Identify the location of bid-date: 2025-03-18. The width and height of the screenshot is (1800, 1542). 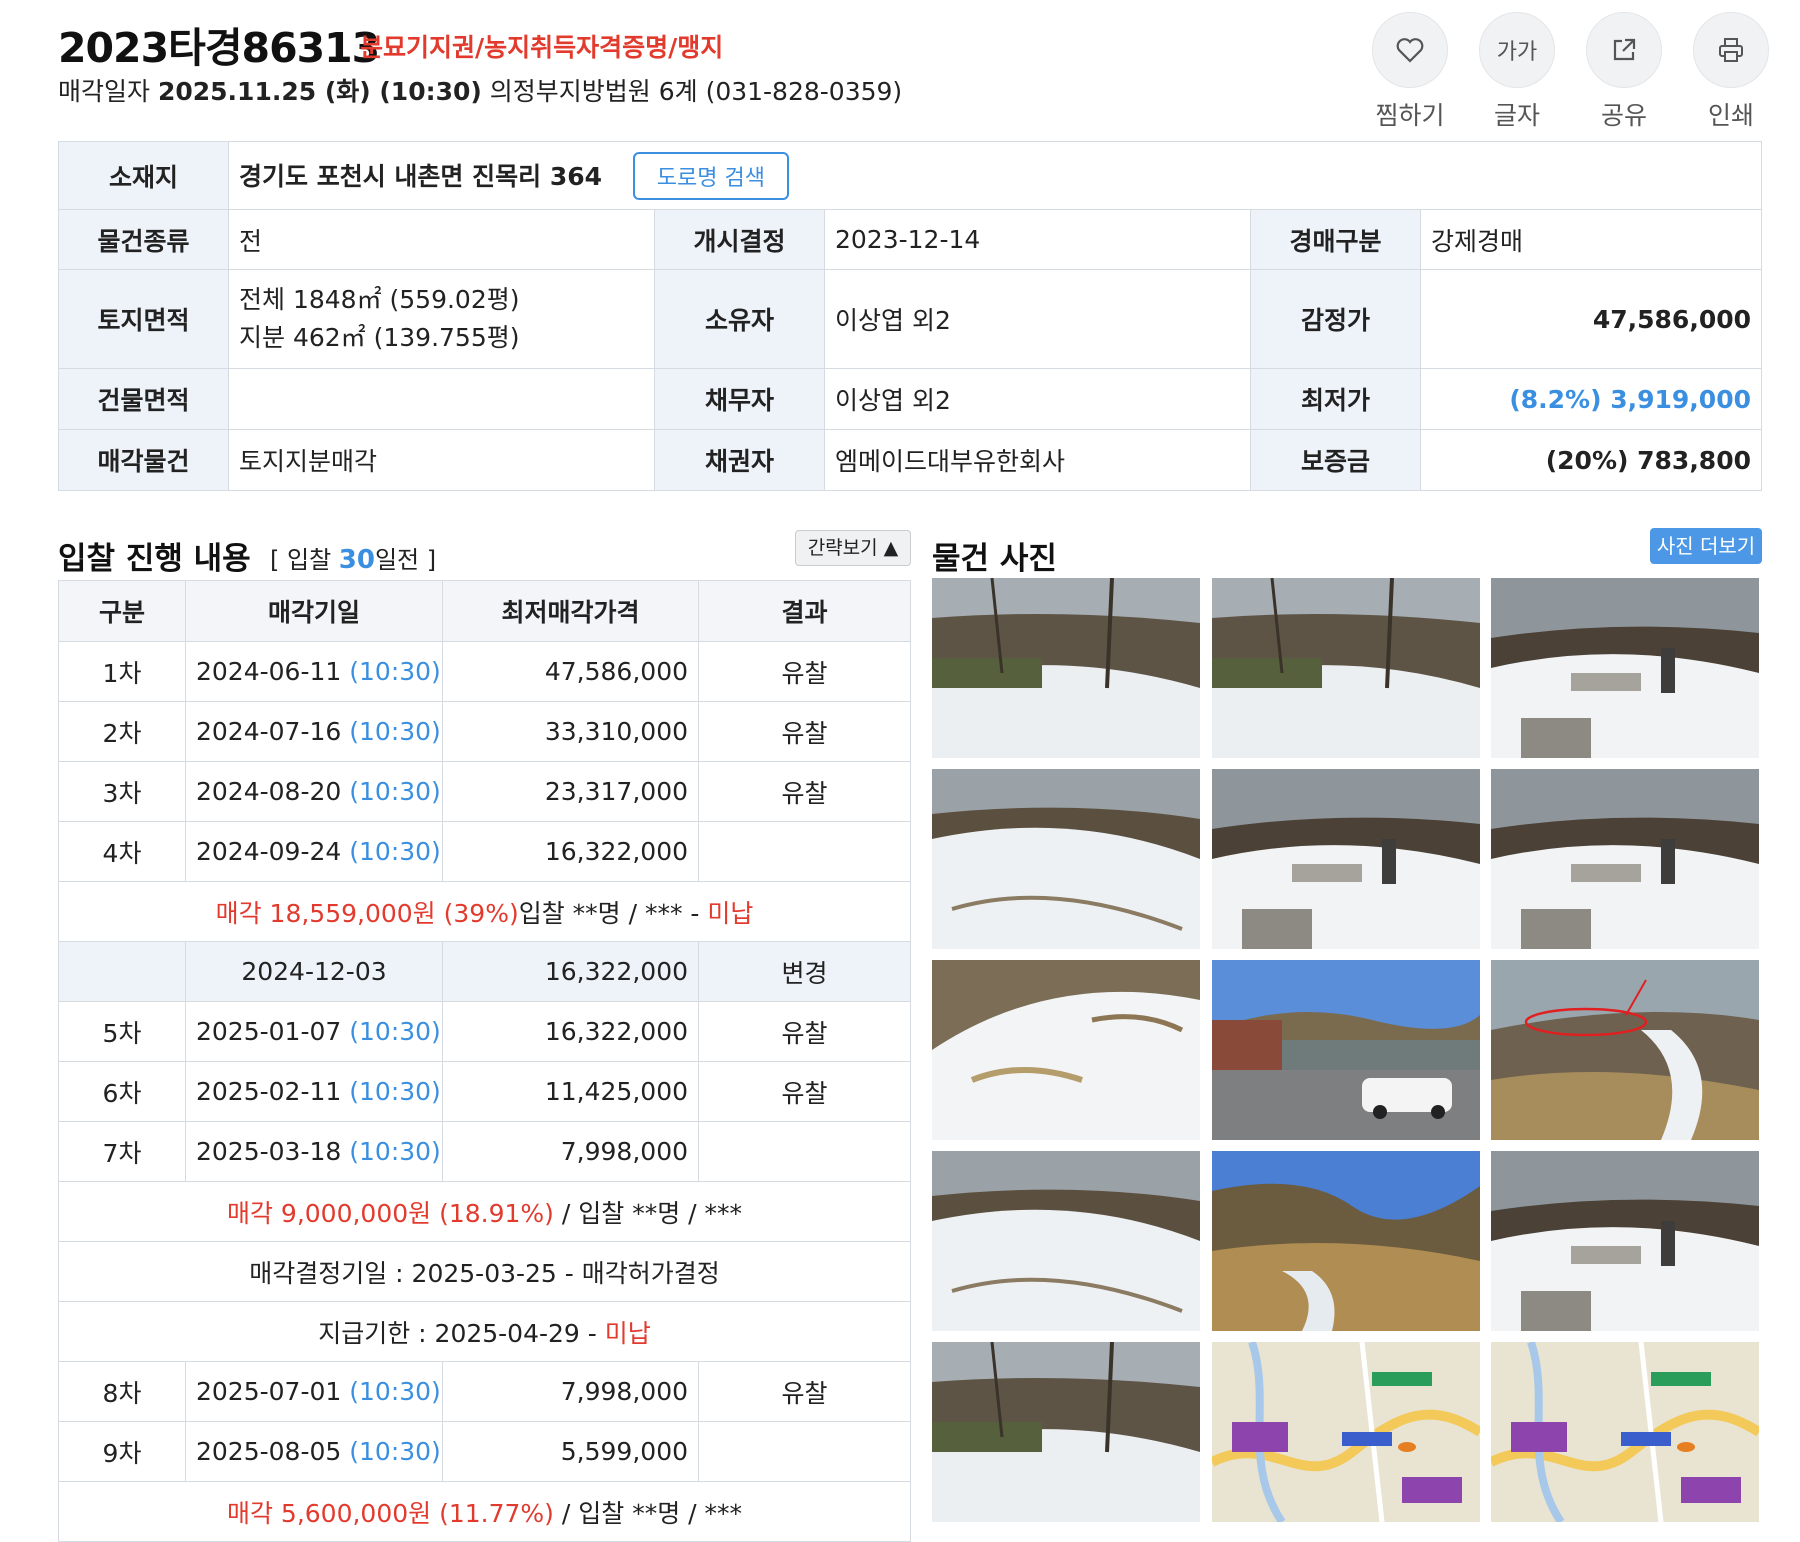
(269, 1151).